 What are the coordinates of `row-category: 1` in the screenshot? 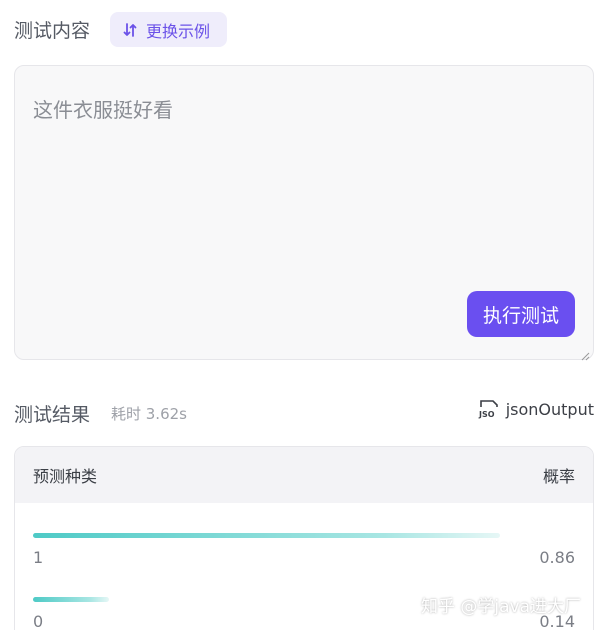 It's located at (38, 557).